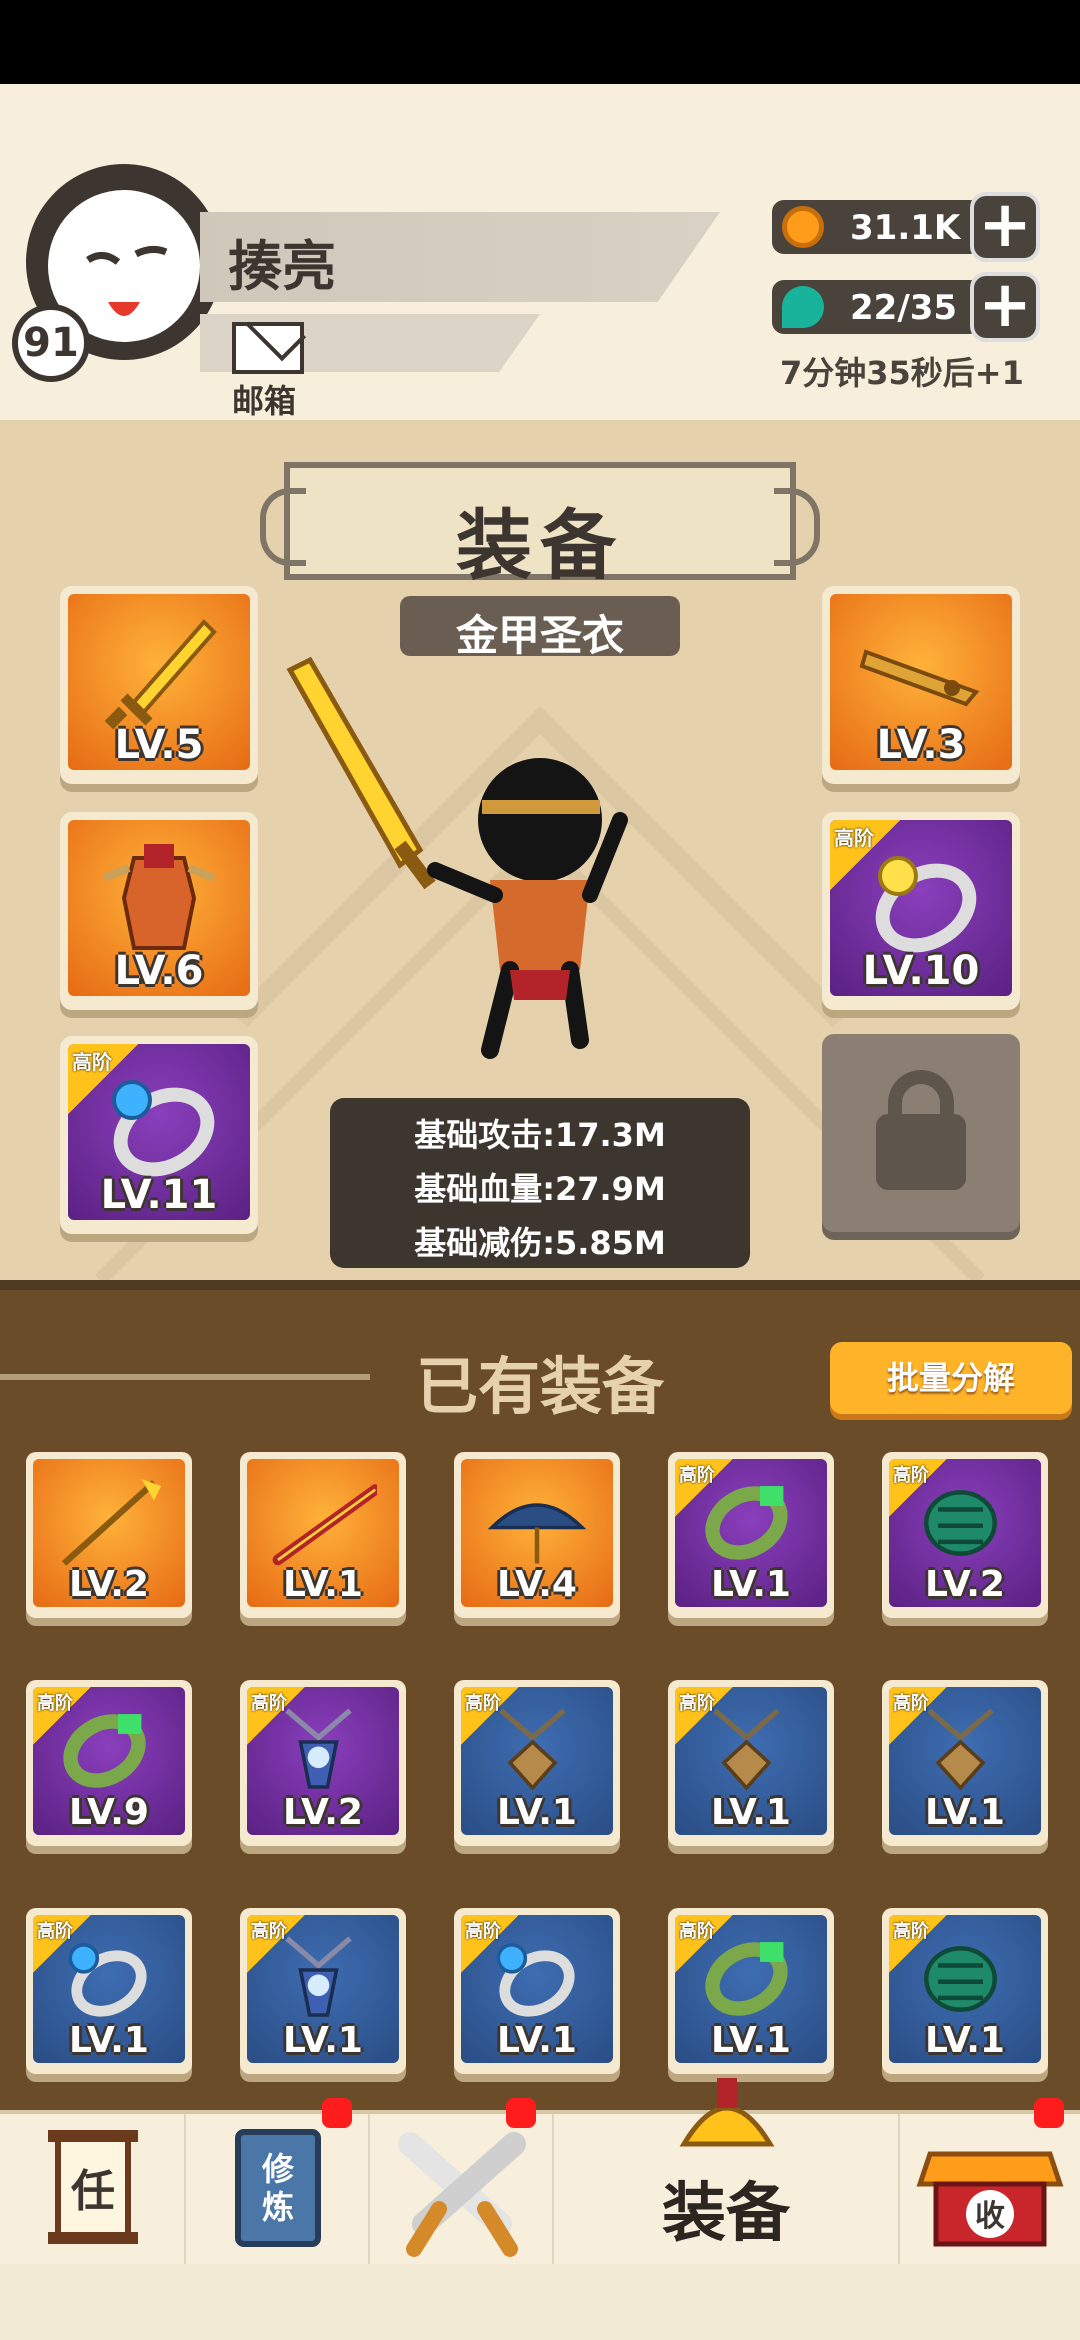 The width and height of the screenshot is (1080, 2340). I want to click on svg-text: 任, so click(93, 2191).